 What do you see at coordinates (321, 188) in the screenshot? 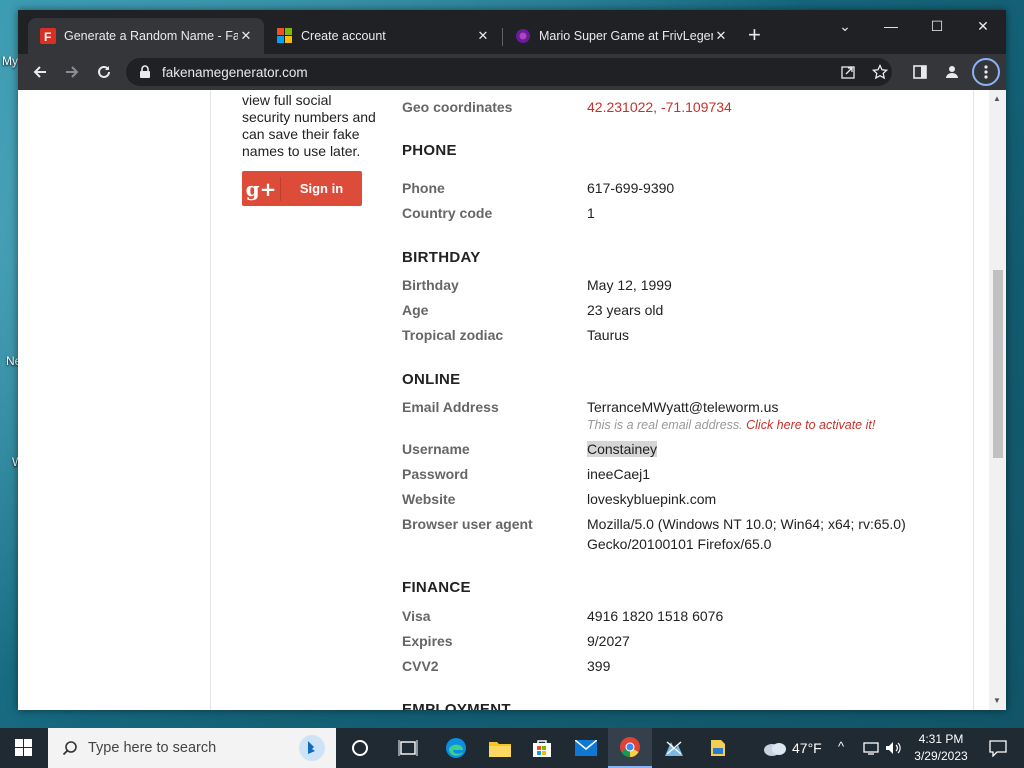
I see `signin-label: Sign in` at bounding box center [321, 188].